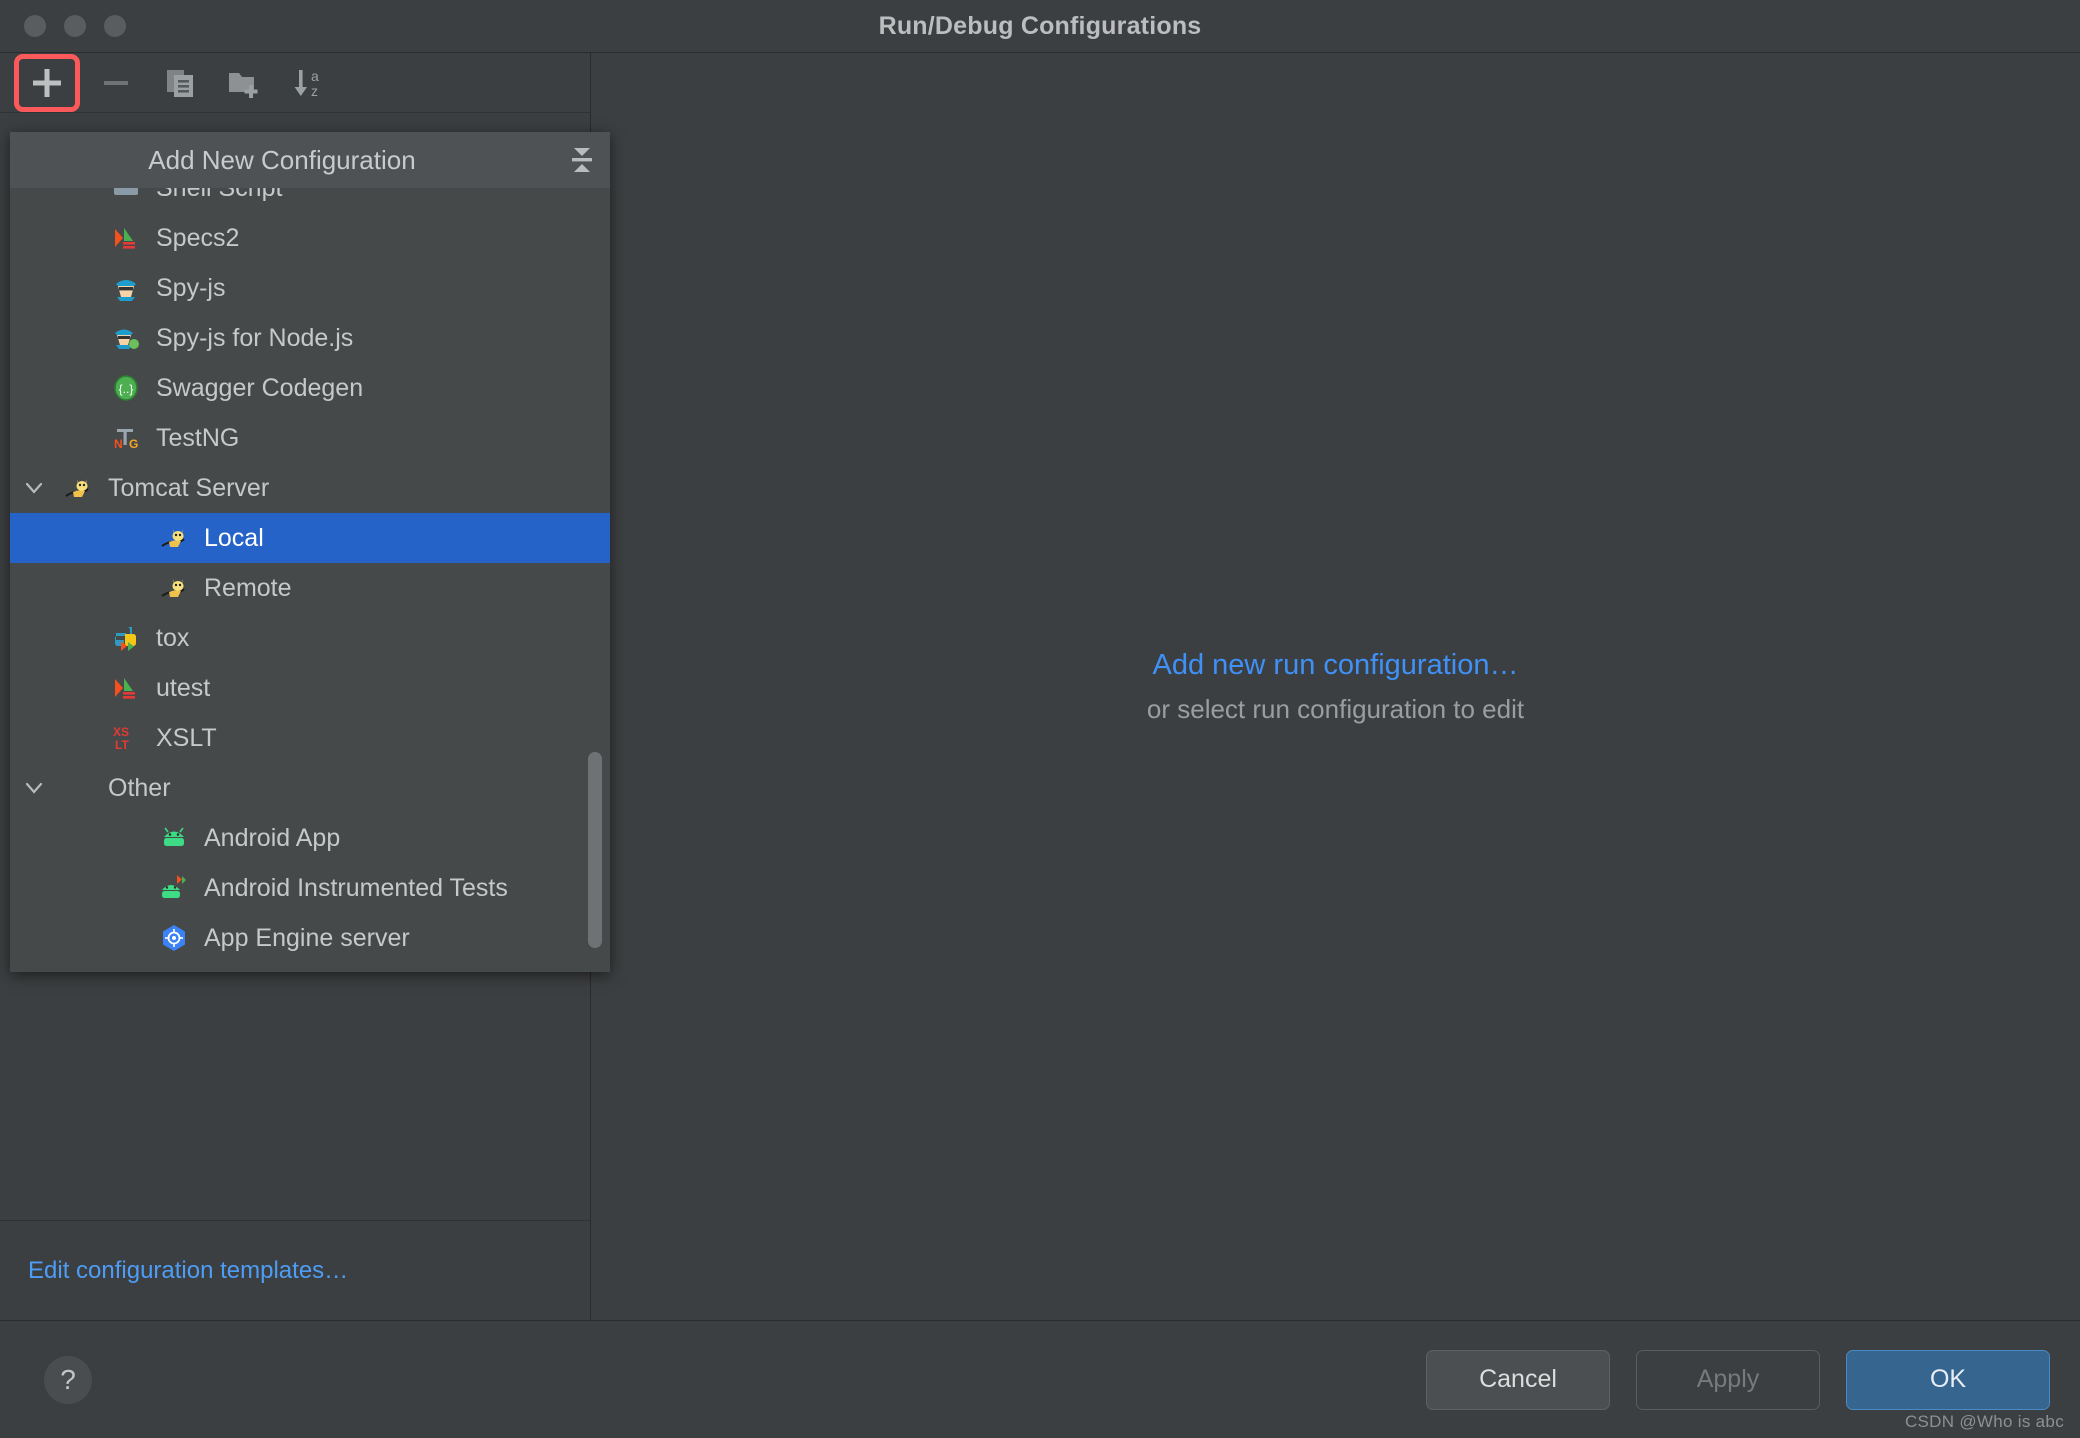 The height and width of the screenshot is (1438, 2080). What do you see at coordinates (126, 338) in the screenshot?
I see `spy-js-node-icon` at bounding box center [126, 338].